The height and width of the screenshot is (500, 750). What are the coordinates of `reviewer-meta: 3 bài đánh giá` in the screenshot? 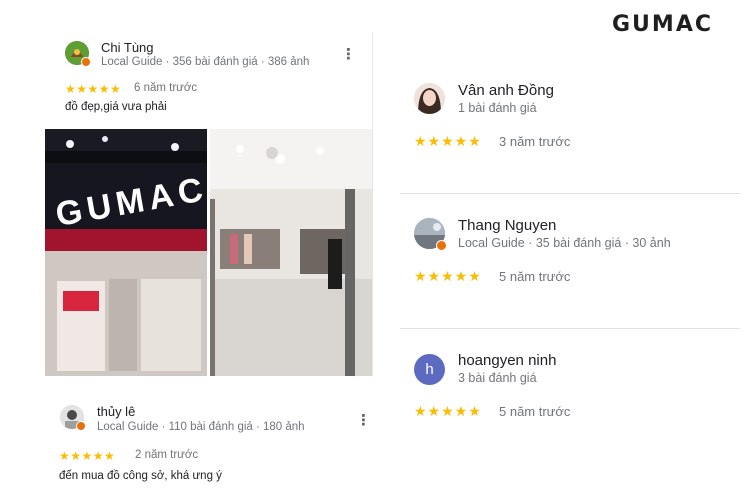 It's located at (497, 378).